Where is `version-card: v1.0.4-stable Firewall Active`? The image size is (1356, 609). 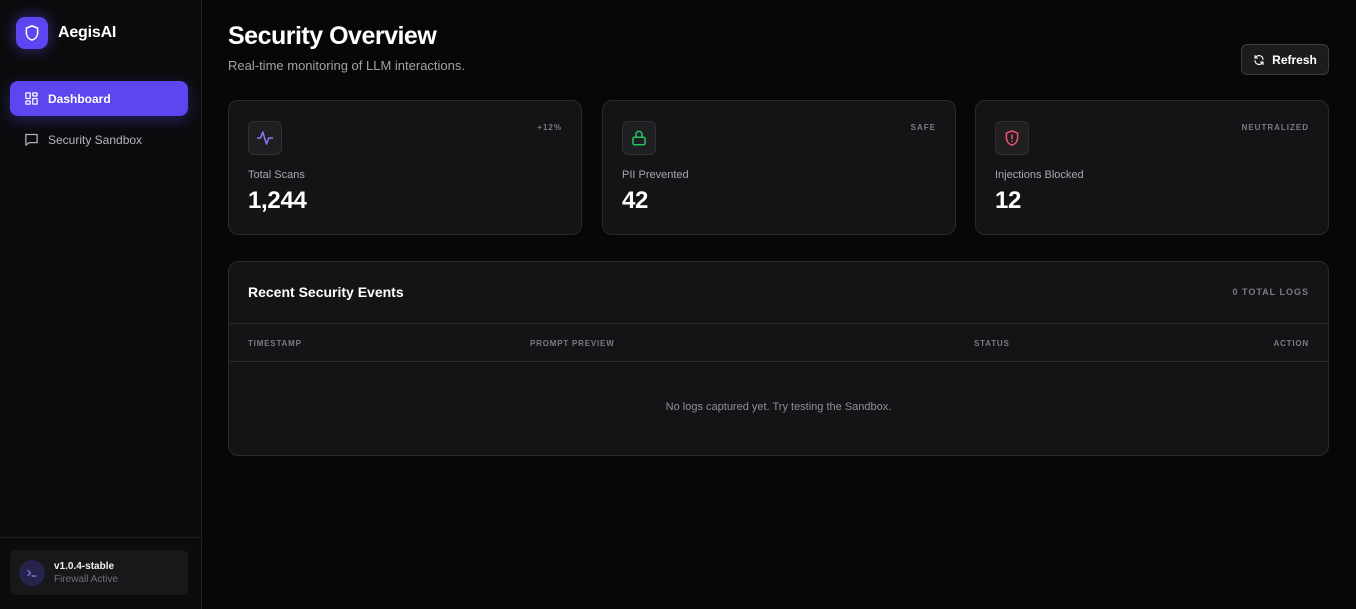
version-card: v1.0.4-stable Firewall Active is located at coordinates (99, 572).